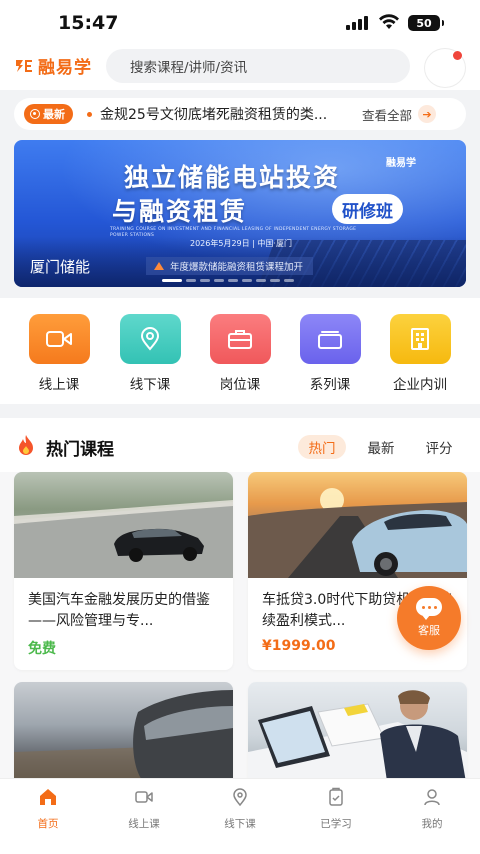 The width and height of the screenshot is (480, 854). What do you see at coordinates (367, 209) in the screenshot?
I see `banner-pill: 研修班` at bounding box center [367, 209].